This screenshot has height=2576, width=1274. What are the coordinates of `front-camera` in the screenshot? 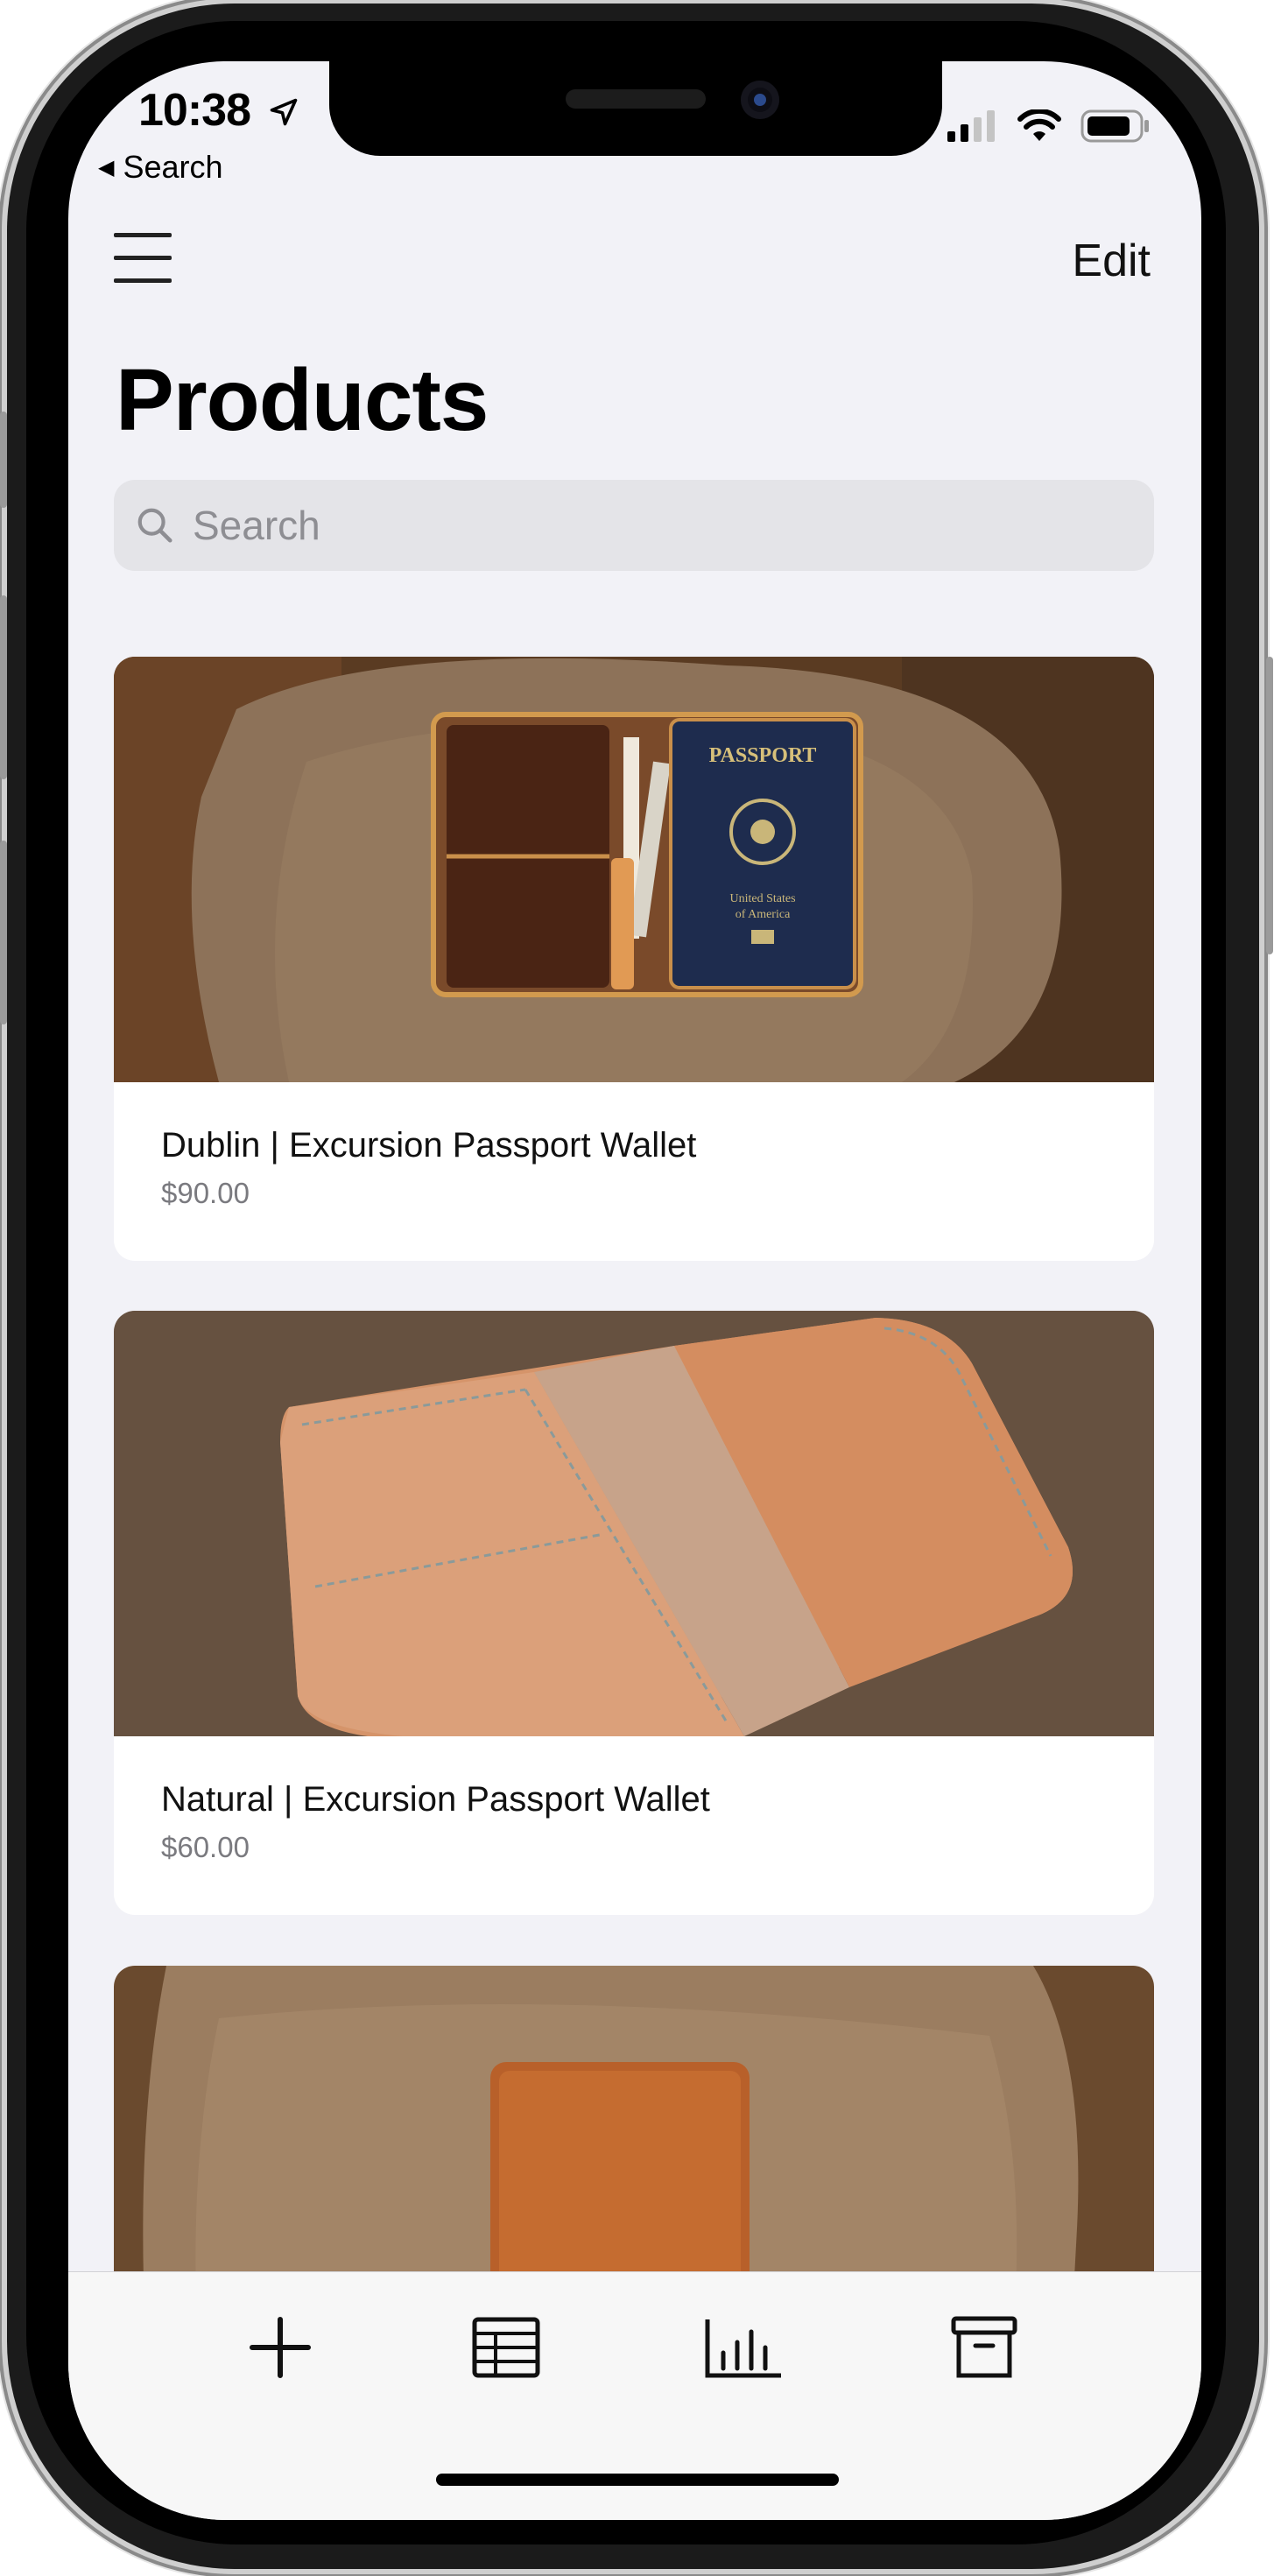 It's located at (760, 100).